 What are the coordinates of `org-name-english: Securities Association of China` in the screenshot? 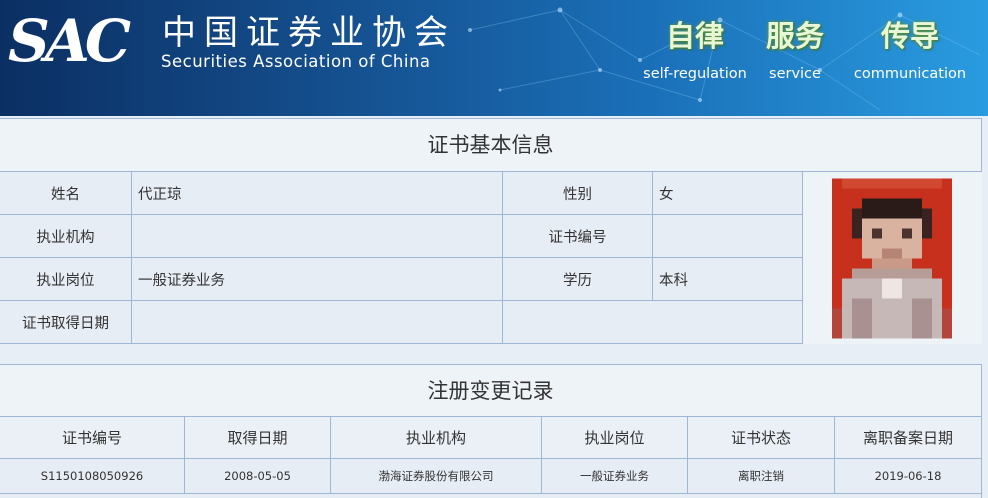 It's located at (296, 61).